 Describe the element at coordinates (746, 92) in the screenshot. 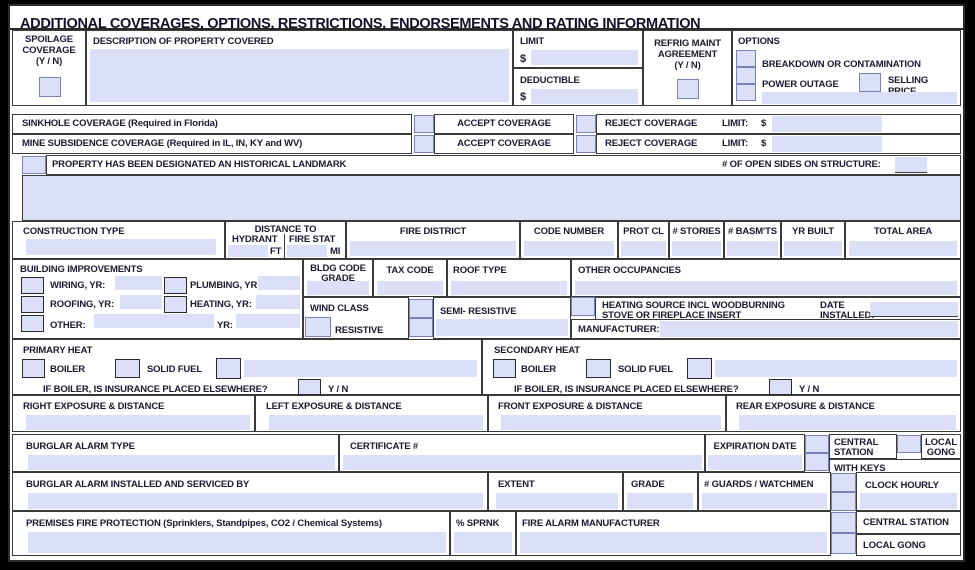

I see `options-extra-checkbox` at that location.